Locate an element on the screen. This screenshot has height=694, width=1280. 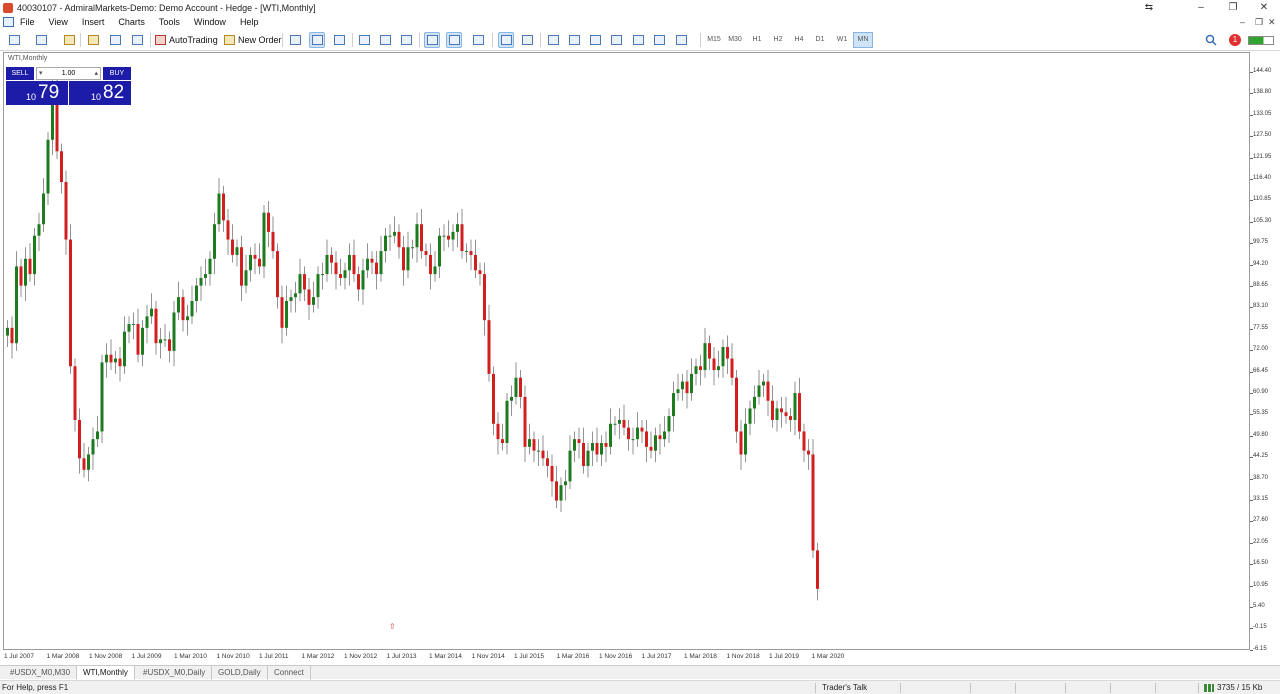
fibonacci-icon is located at coordinates (638, 40).